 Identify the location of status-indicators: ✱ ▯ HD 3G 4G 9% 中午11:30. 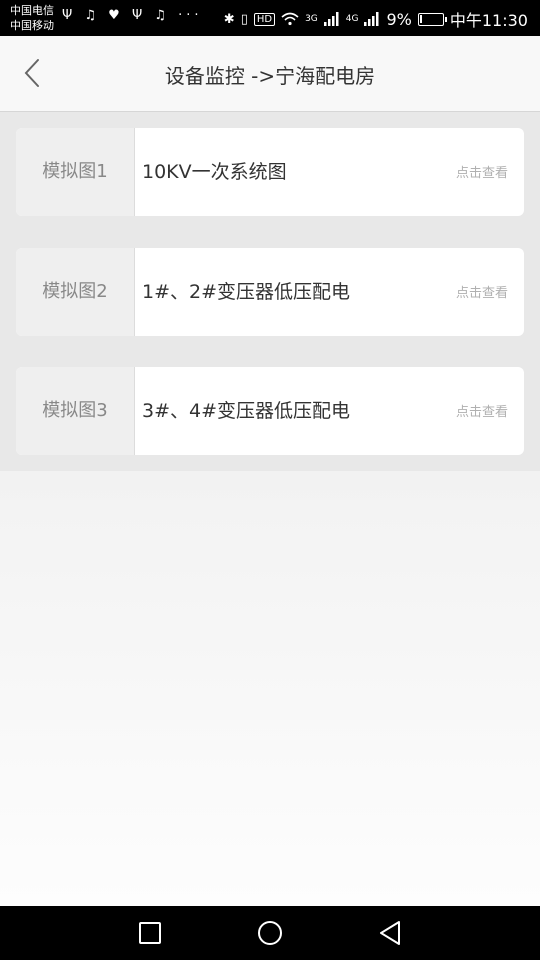
(376, 19).